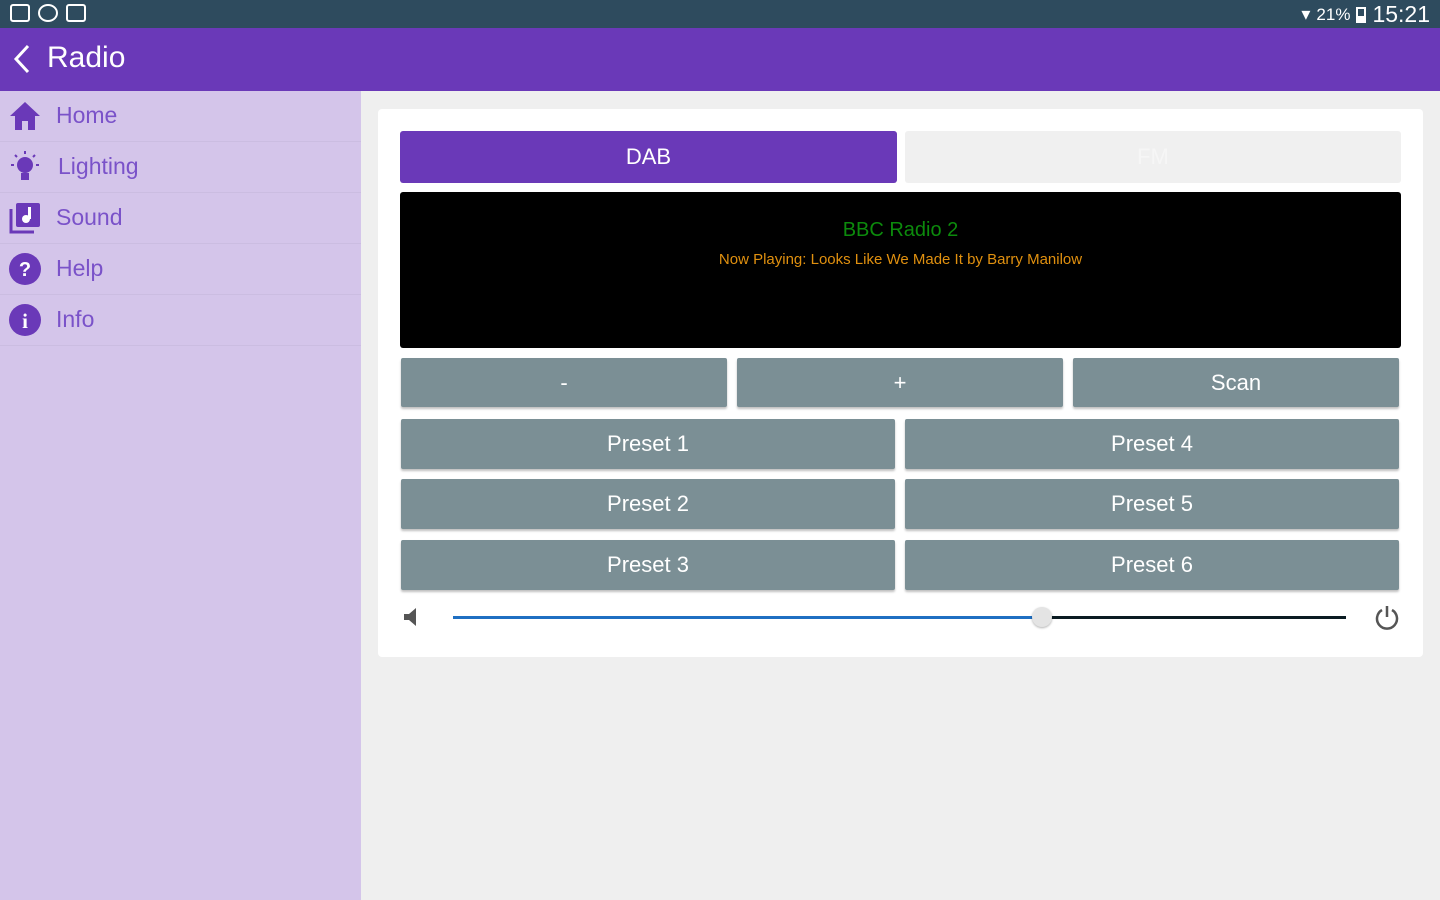  Describe the element at coordinates (748, 617) in the screenshot. I see `volume-slider-fill` at that location.